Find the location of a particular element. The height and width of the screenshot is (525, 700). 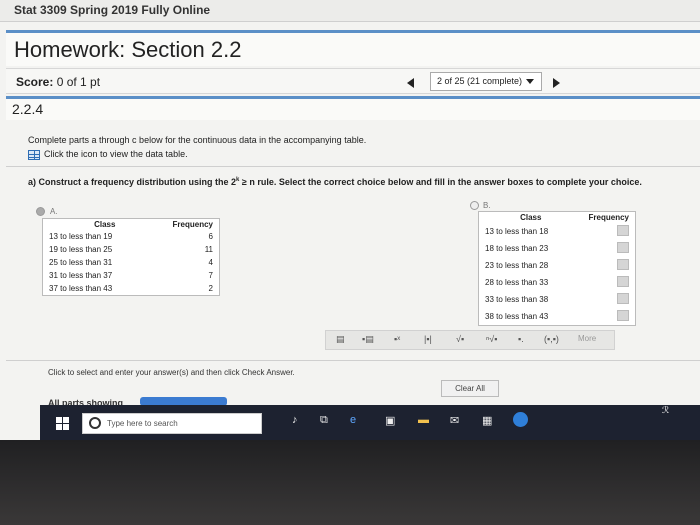

class-cell: 33 to less than 38 is located at coordinates (517, 299).